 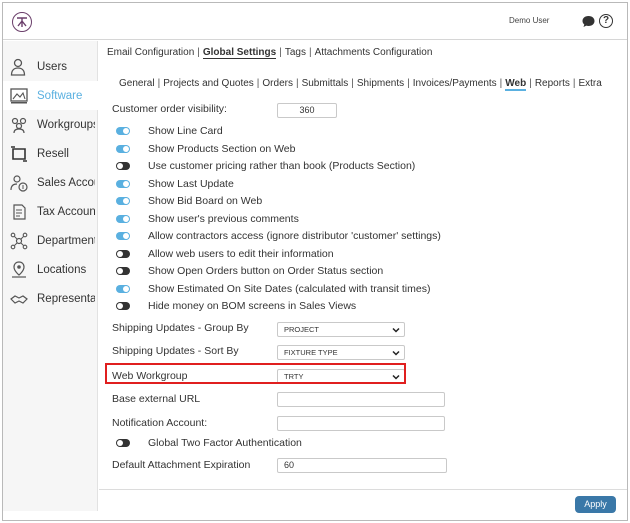 I want to click on subtab-orders: Orders, so click(x=277, y=83).